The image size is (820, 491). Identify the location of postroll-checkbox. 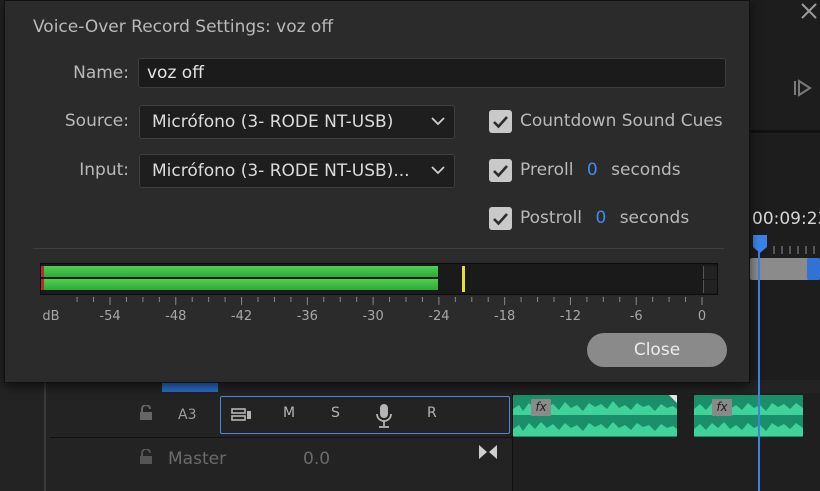
(500, 218).